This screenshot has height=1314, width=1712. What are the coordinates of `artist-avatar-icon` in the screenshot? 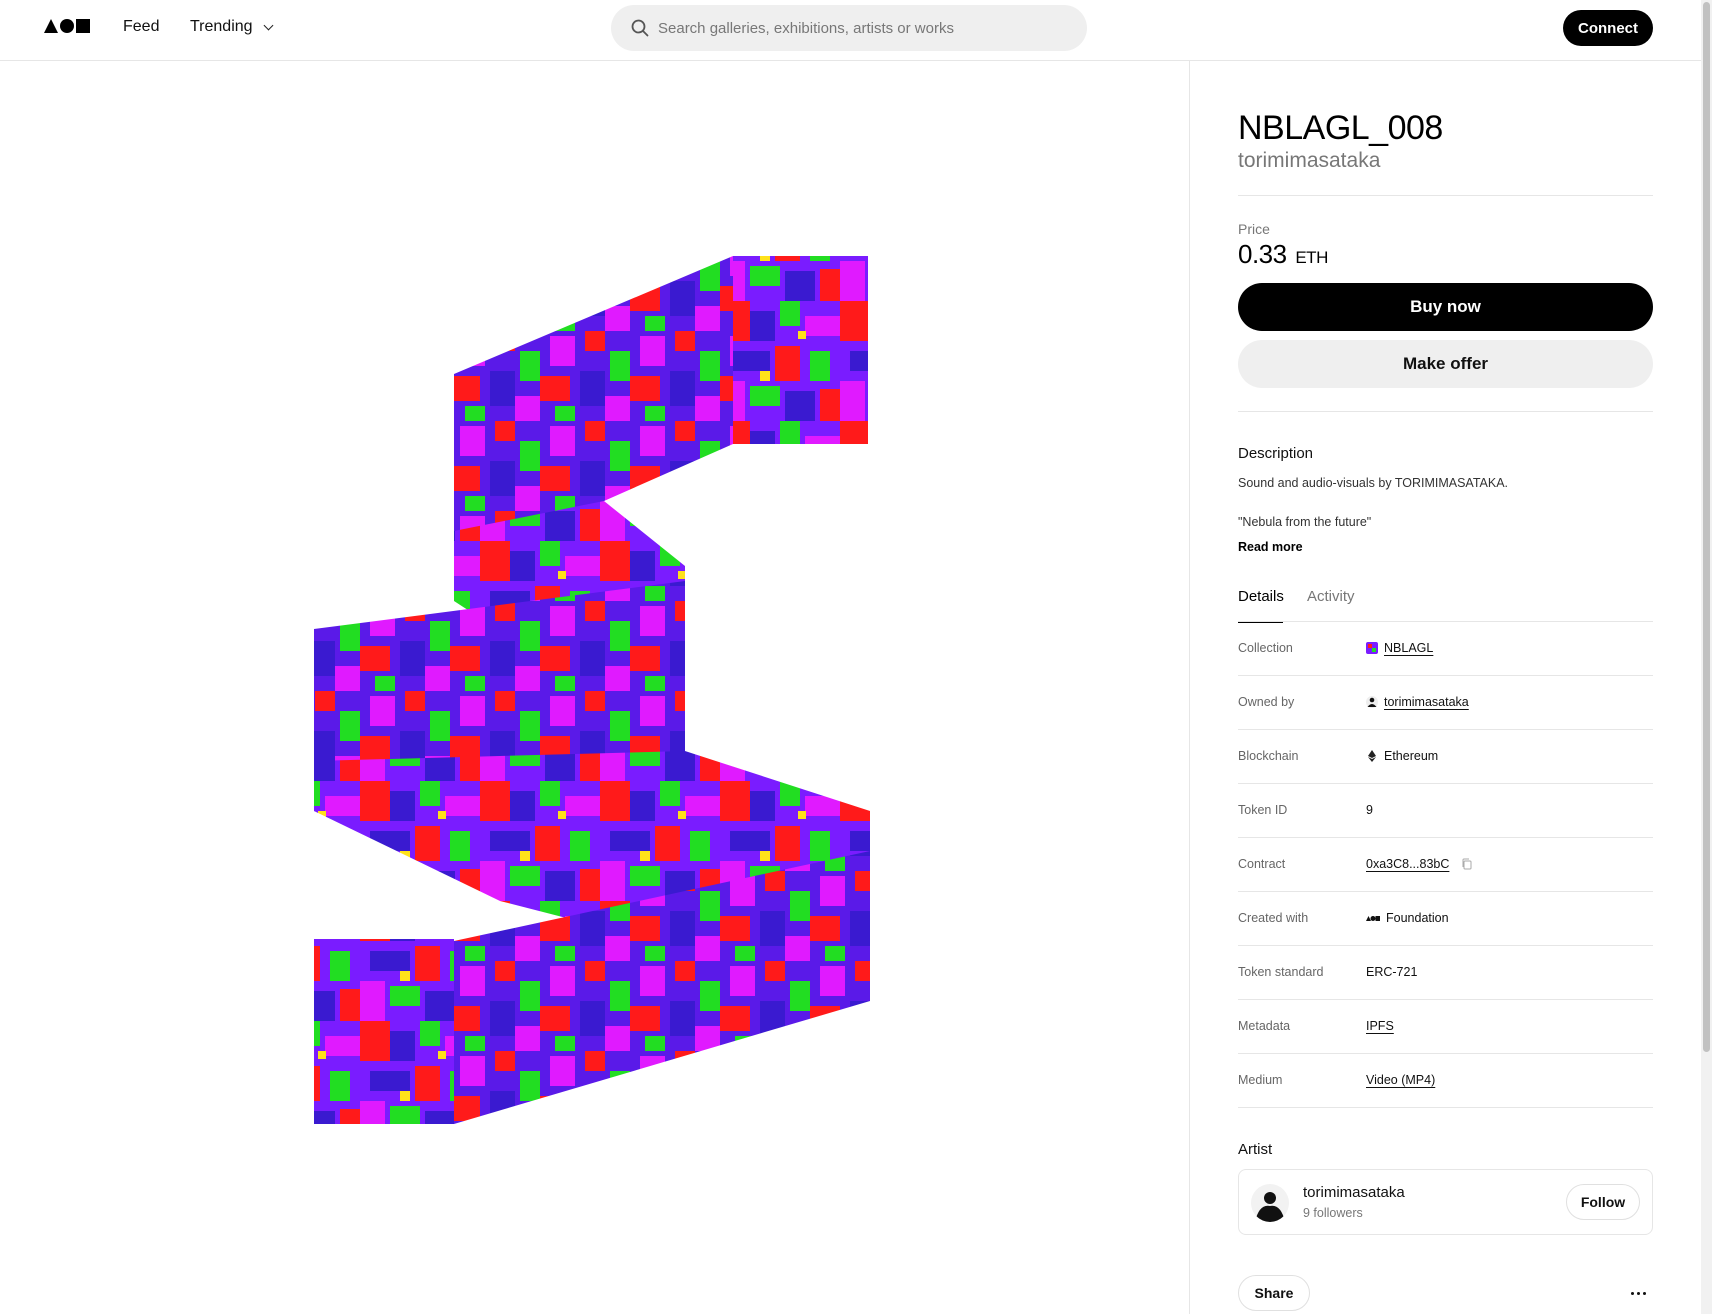 It's located at (1270, 1203).